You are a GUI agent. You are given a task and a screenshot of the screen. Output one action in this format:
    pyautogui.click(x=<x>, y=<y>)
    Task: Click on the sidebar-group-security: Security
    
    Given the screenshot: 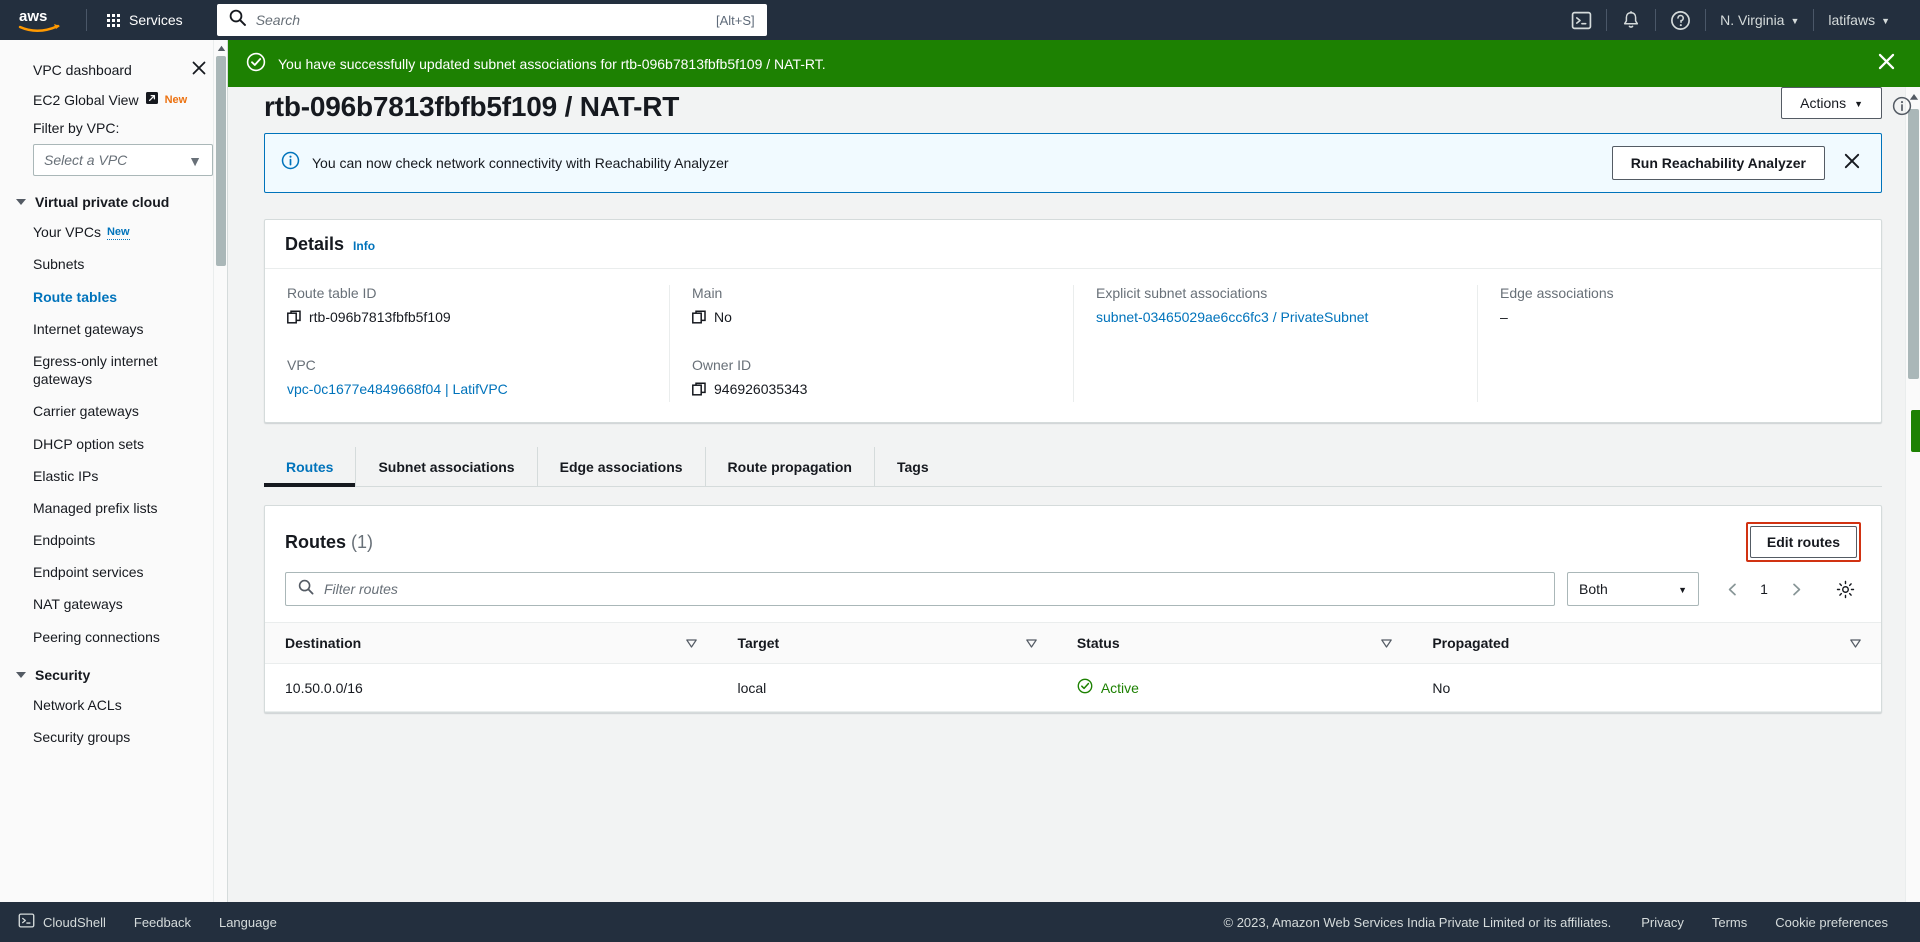 What is the action you would take?
    pyautogui.click(x=113, y=671)
    